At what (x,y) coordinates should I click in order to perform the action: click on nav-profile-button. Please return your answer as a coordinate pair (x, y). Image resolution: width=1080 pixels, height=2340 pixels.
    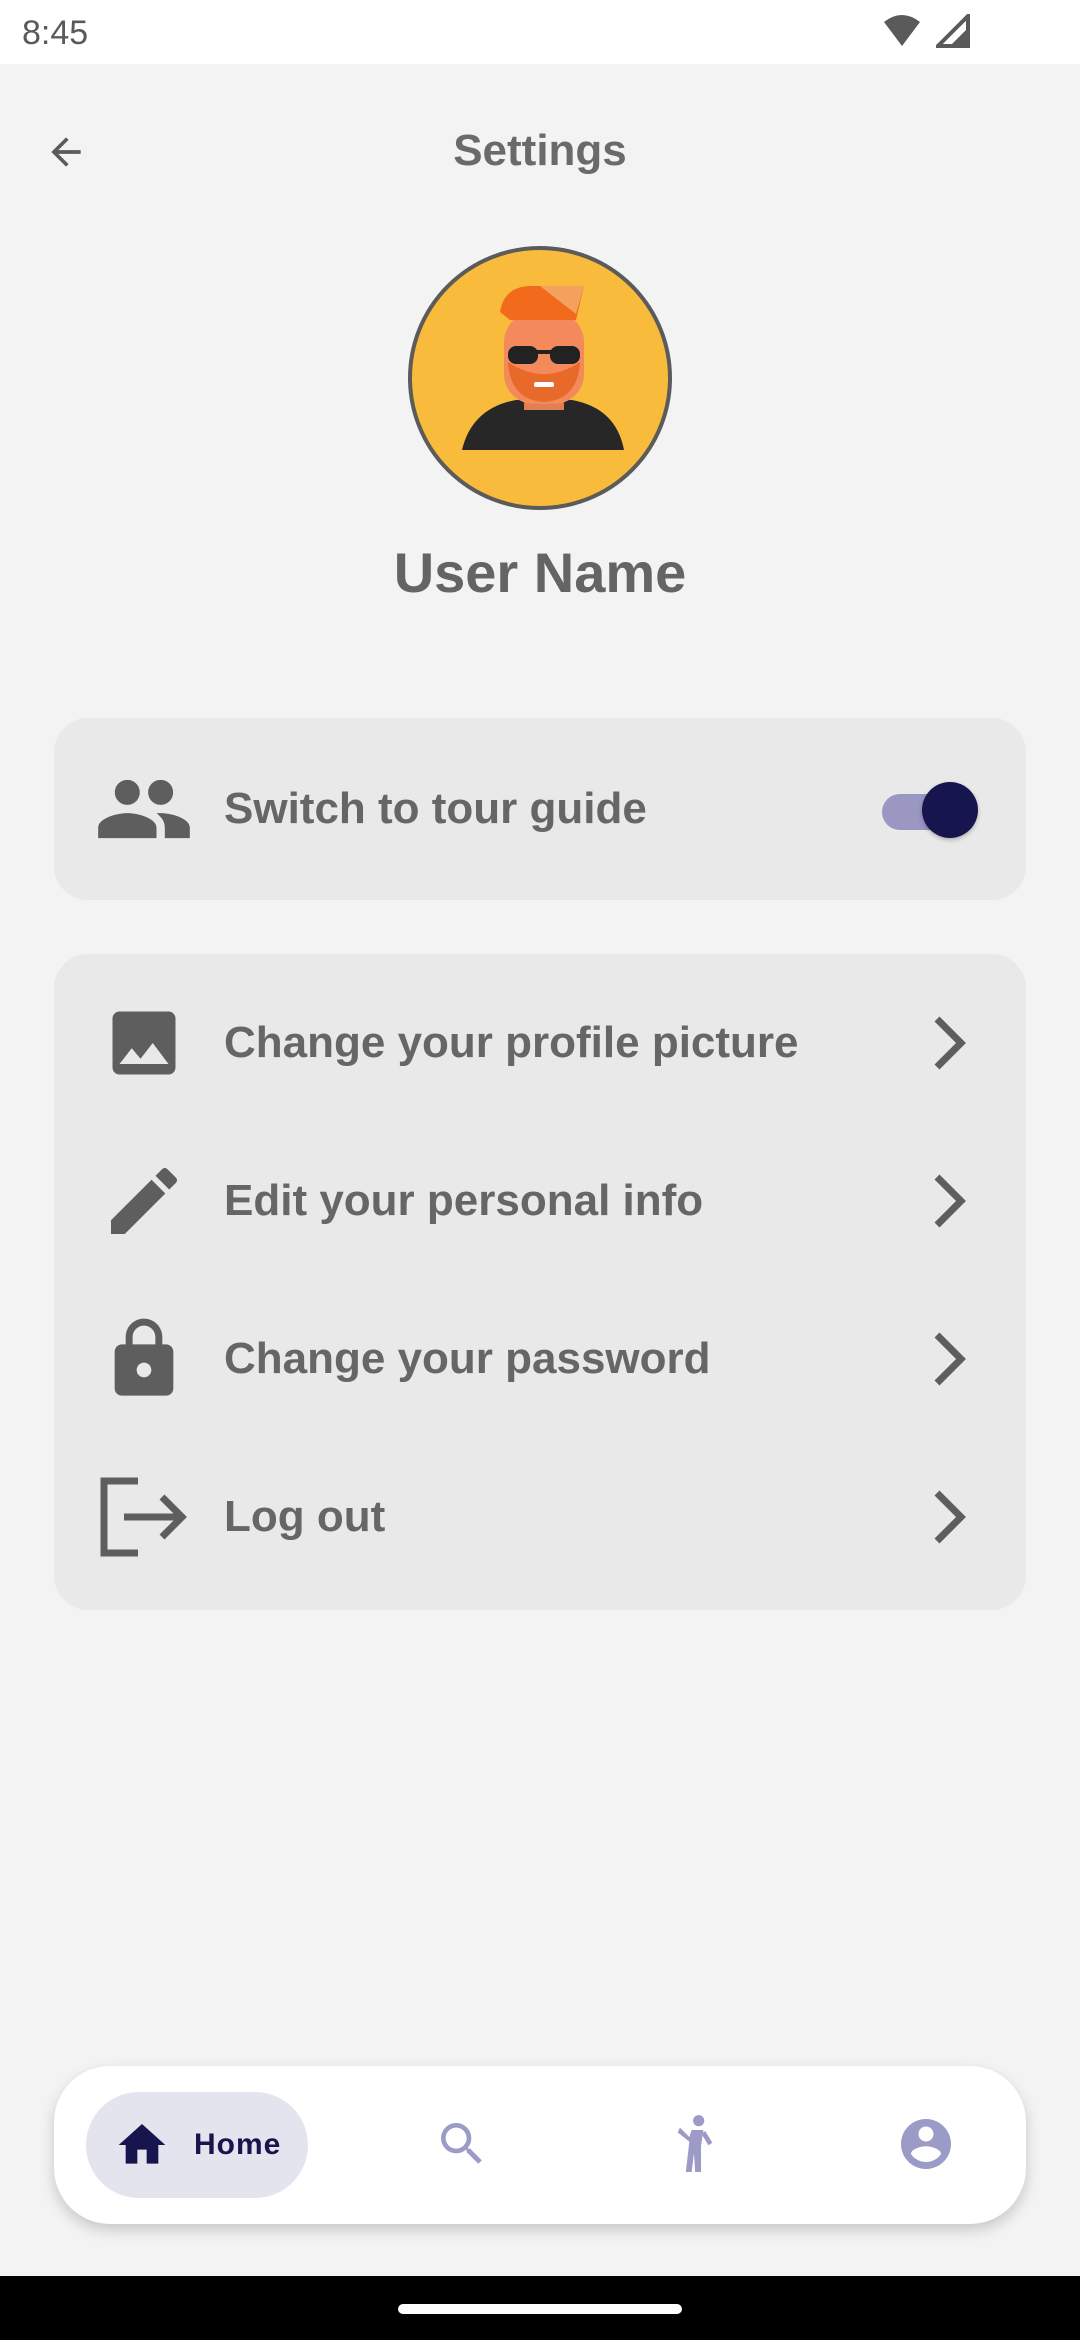
    Looking at the image, I should click on (926, 2146).